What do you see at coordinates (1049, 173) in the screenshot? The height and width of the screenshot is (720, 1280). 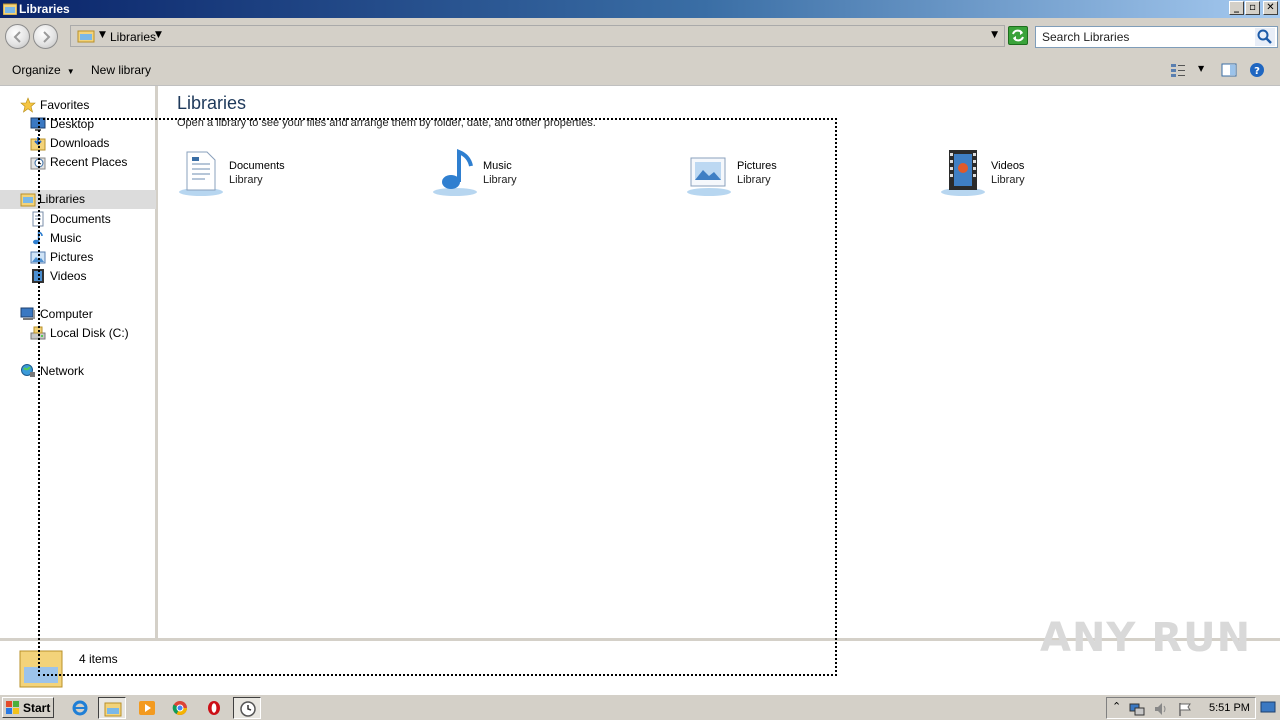 I see `library-tile-videos: Videos Library` at bounding box center [1049, 173].